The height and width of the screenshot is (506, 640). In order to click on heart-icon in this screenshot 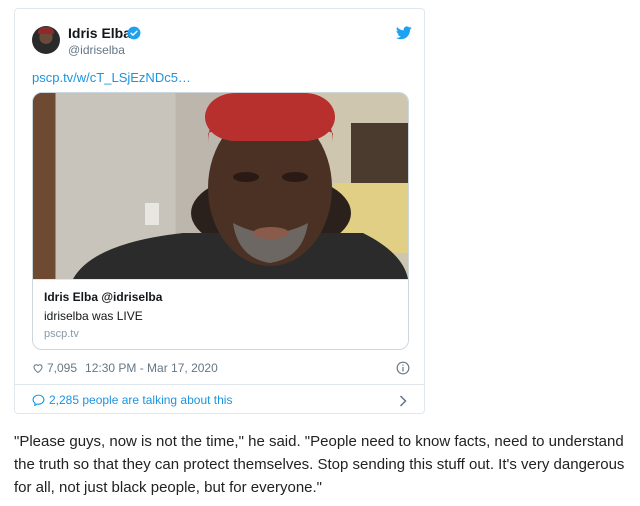, I will do `click(38, 368)`.